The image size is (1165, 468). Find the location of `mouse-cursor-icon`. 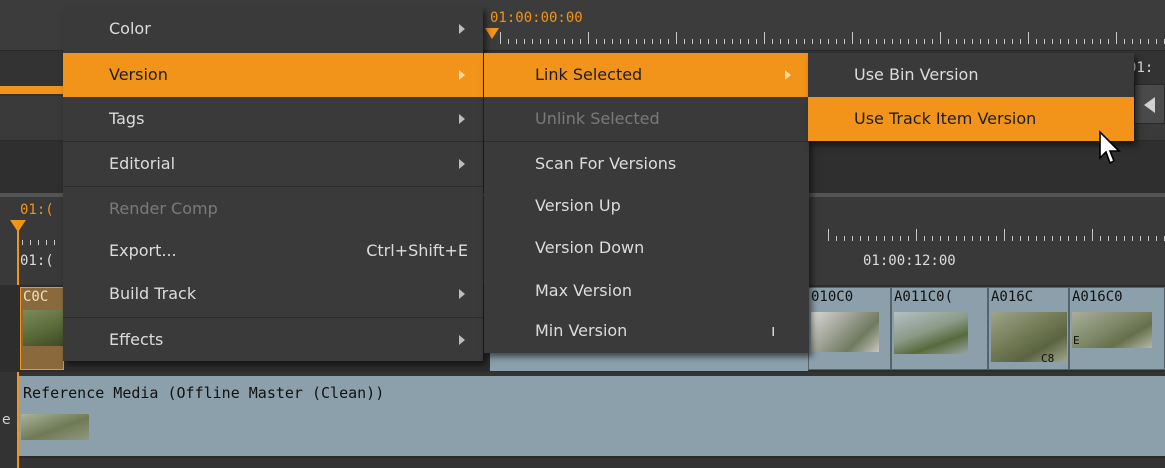

mouse-cursor-icon is located at coordinates (1111, 148).